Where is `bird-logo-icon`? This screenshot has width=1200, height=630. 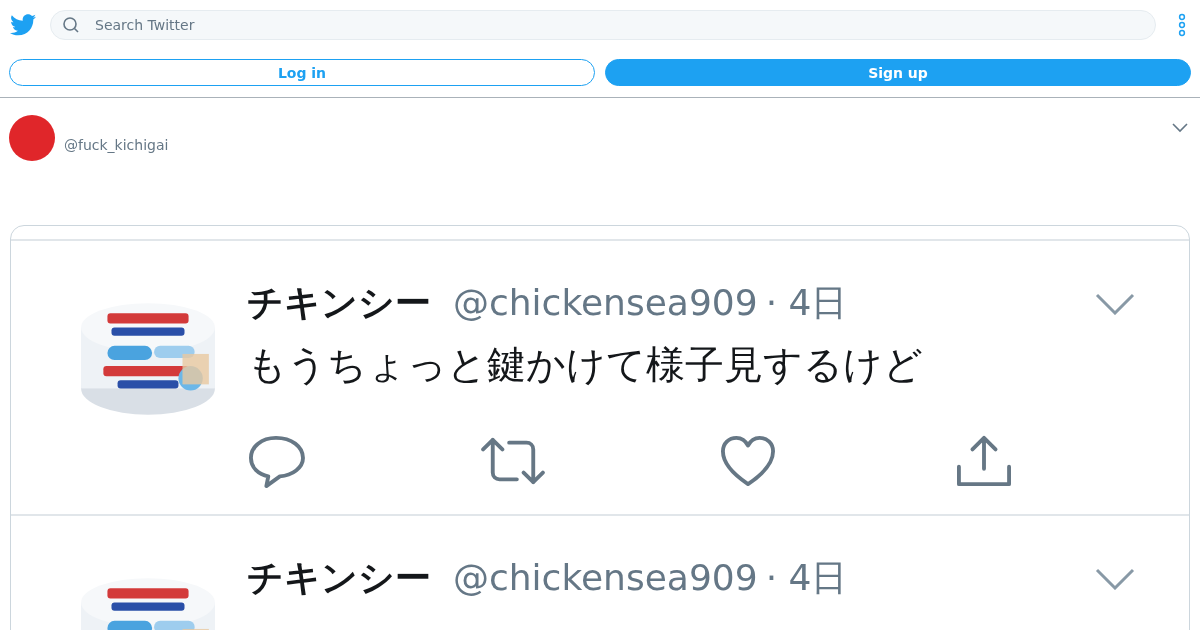 bird-logo-icon is located at coordinates (23, 24).